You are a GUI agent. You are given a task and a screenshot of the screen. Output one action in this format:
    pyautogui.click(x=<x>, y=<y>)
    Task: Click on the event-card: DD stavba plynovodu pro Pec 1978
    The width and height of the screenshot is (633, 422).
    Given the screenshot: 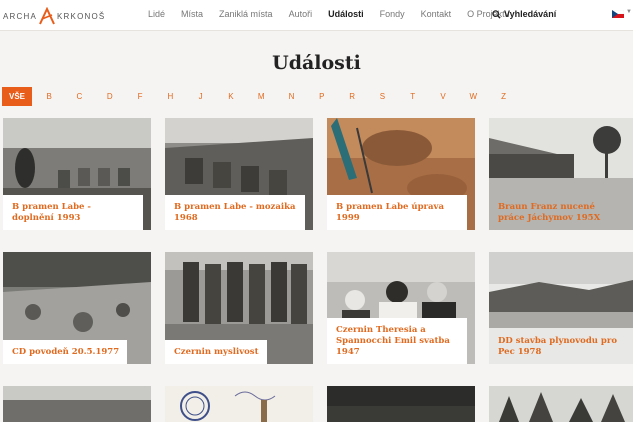 What is the action you would take?
    pyautogui.click(x=561, y=308)
    